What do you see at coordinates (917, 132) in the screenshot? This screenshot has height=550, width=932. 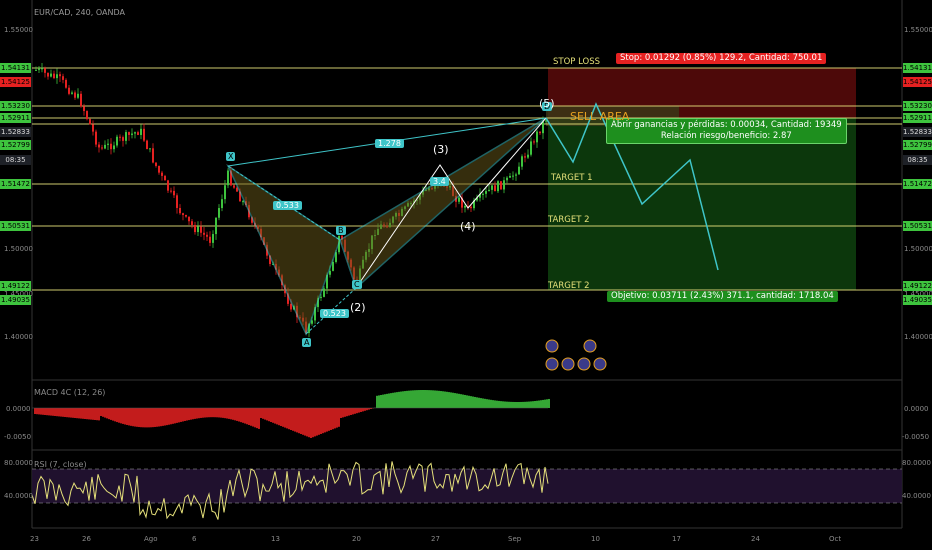 I see `right-badge-4: 1.52833` at bounding box center [917, 132].